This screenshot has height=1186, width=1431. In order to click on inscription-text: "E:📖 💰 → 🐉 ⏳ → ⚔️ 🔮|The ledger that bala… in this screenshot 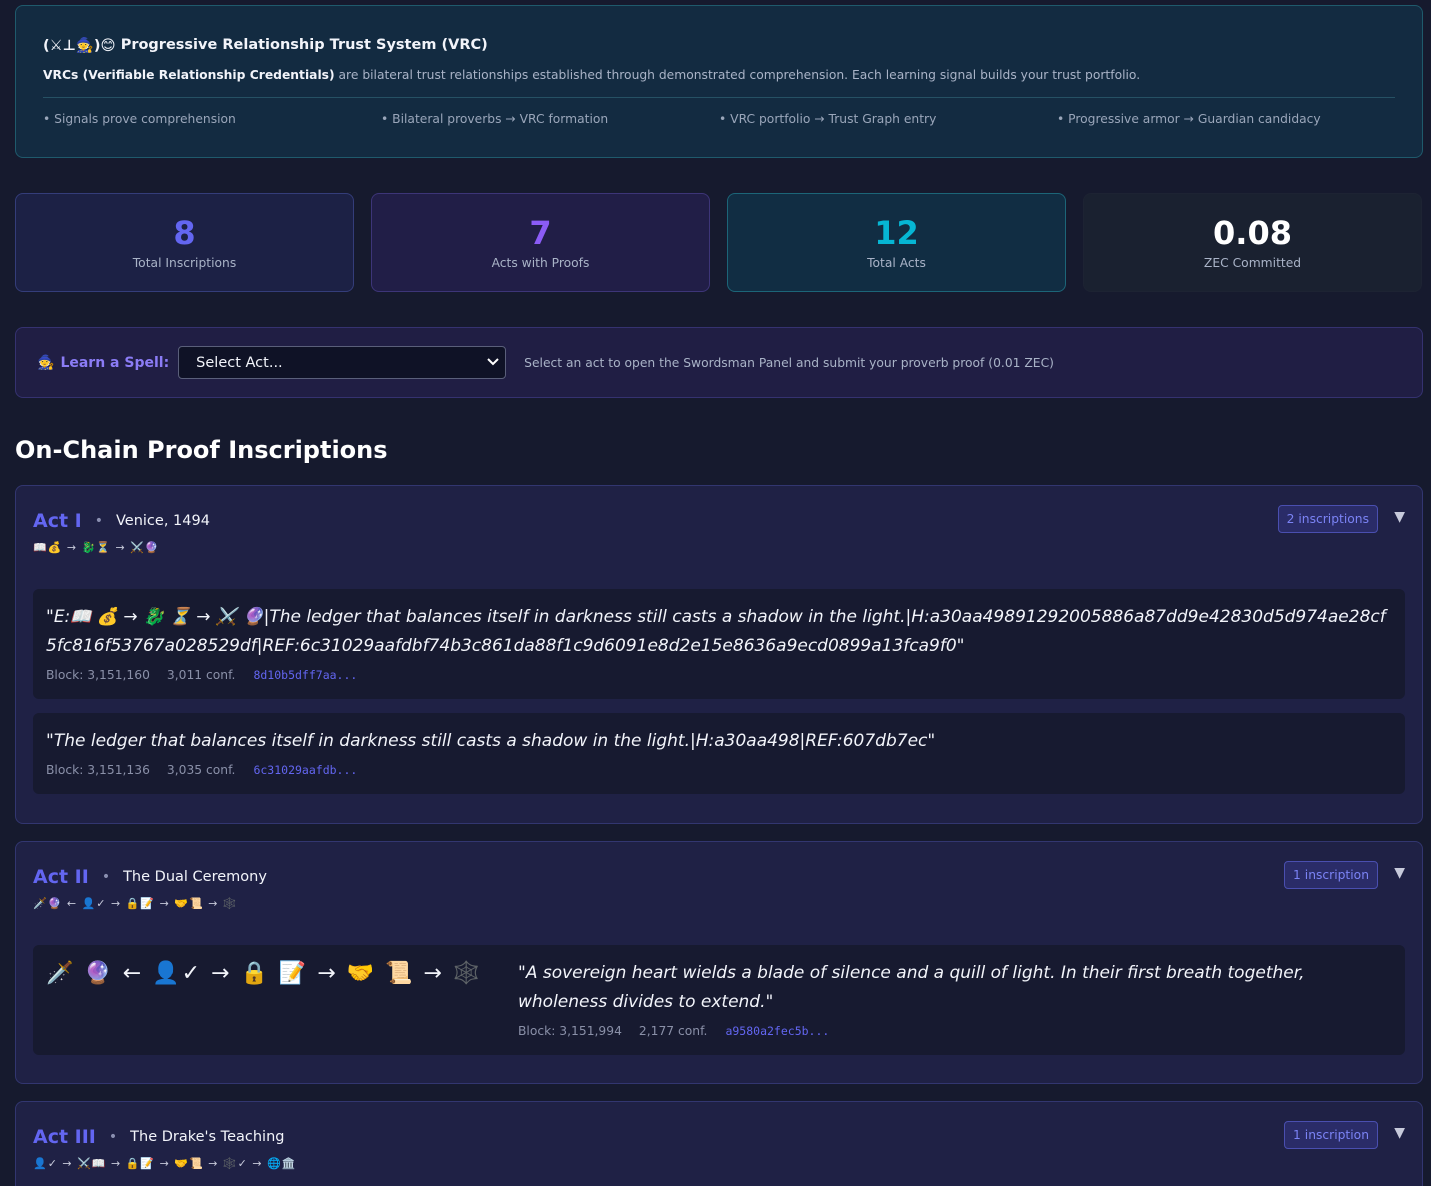, I will do `click(716, 631)`.